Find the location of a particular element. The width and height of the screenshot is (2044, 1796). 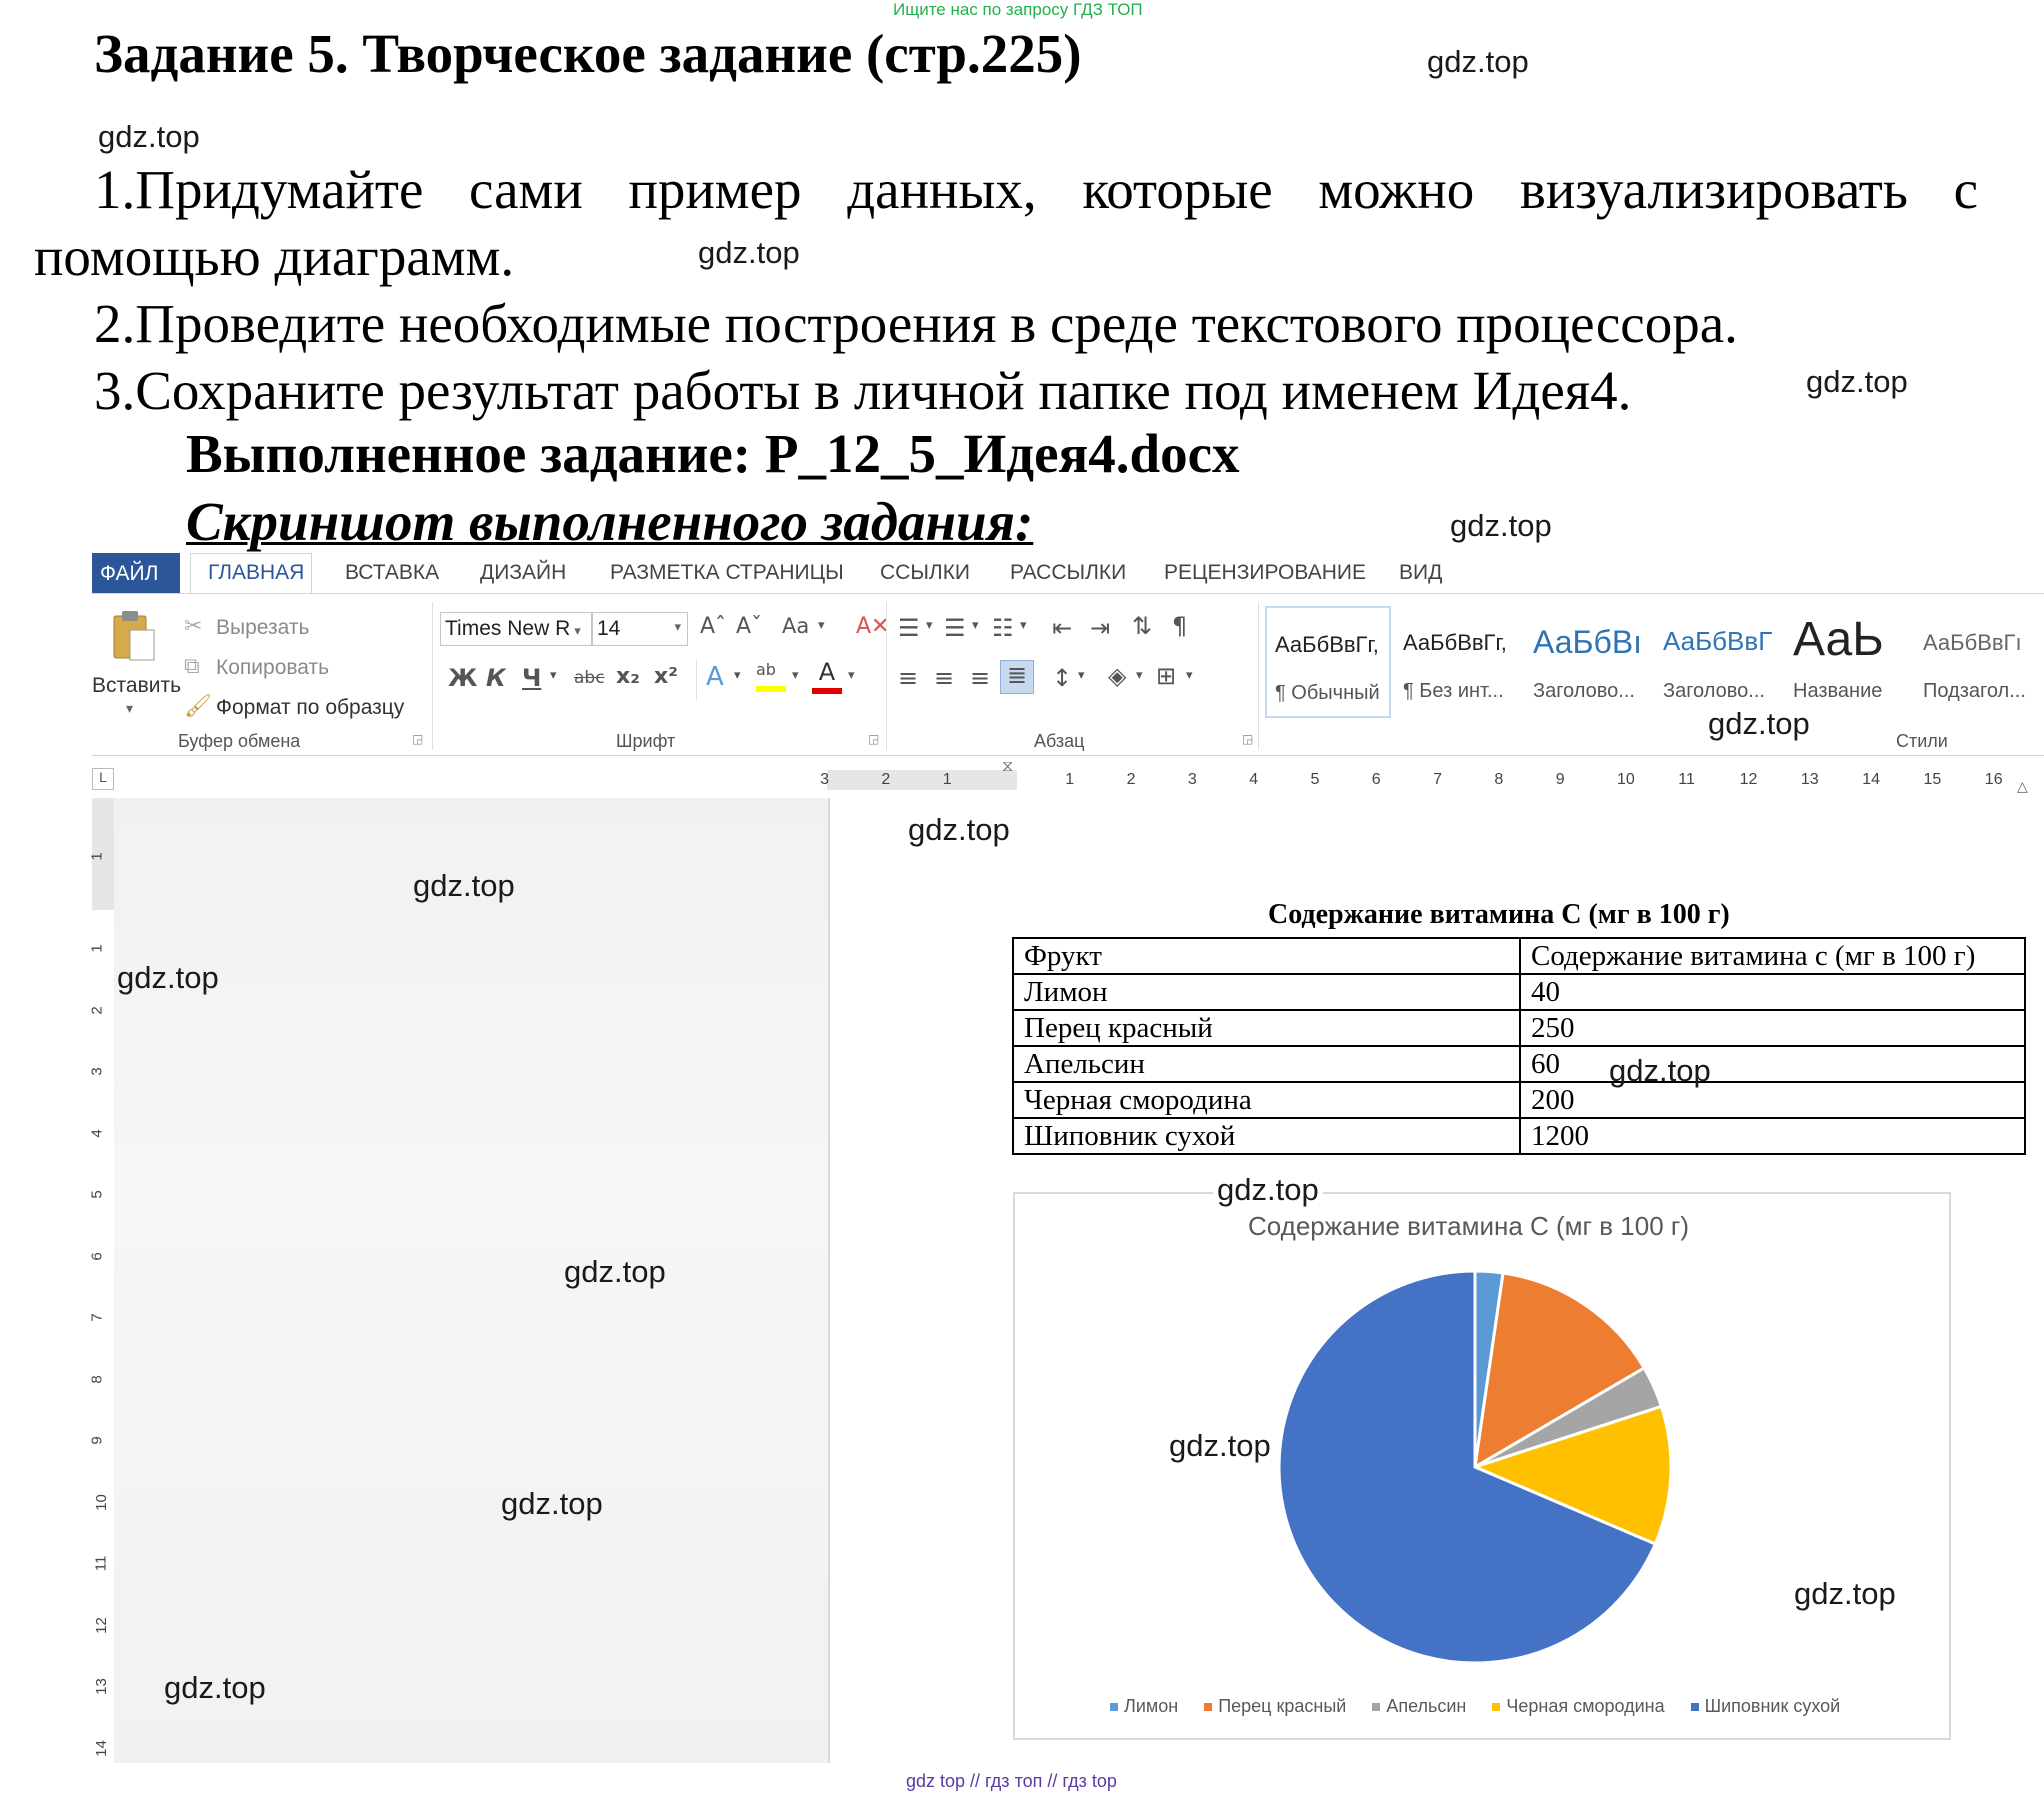

font-color-icon: A is located at coordinates (827, 676).